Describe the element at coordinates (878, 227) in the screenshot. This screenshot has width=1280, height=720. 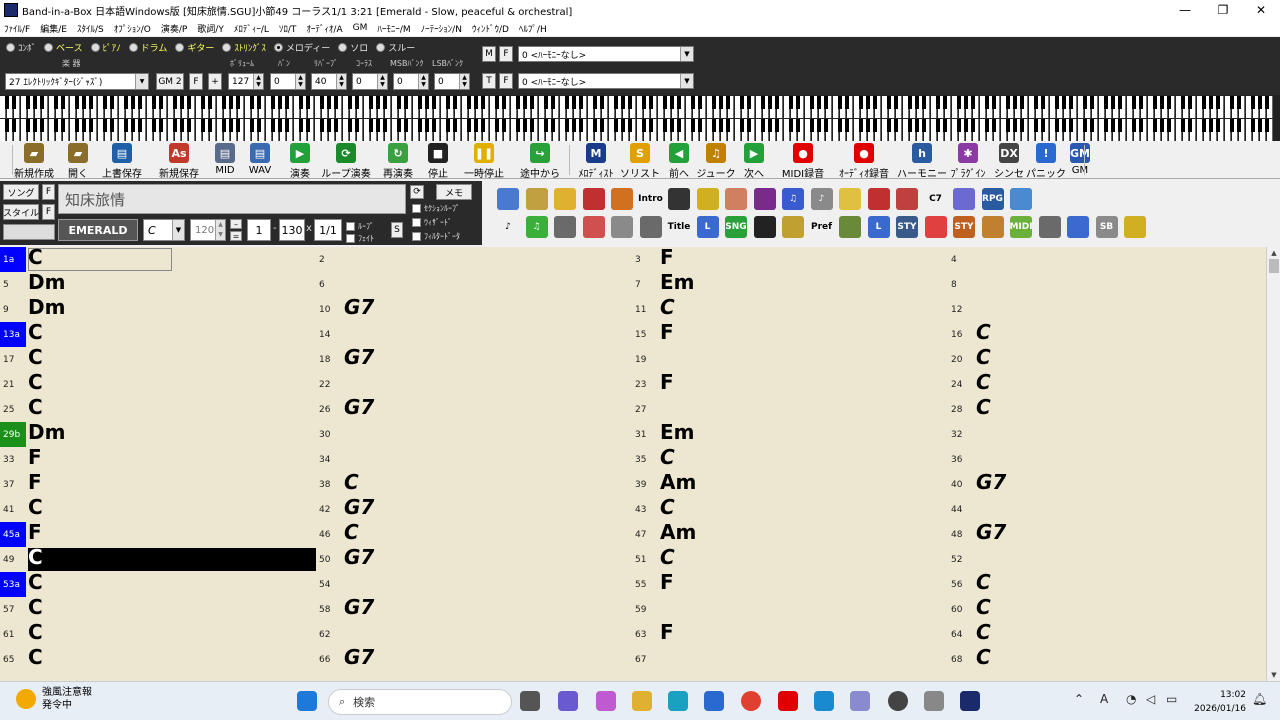
I see `l2-icon: L` at that location.